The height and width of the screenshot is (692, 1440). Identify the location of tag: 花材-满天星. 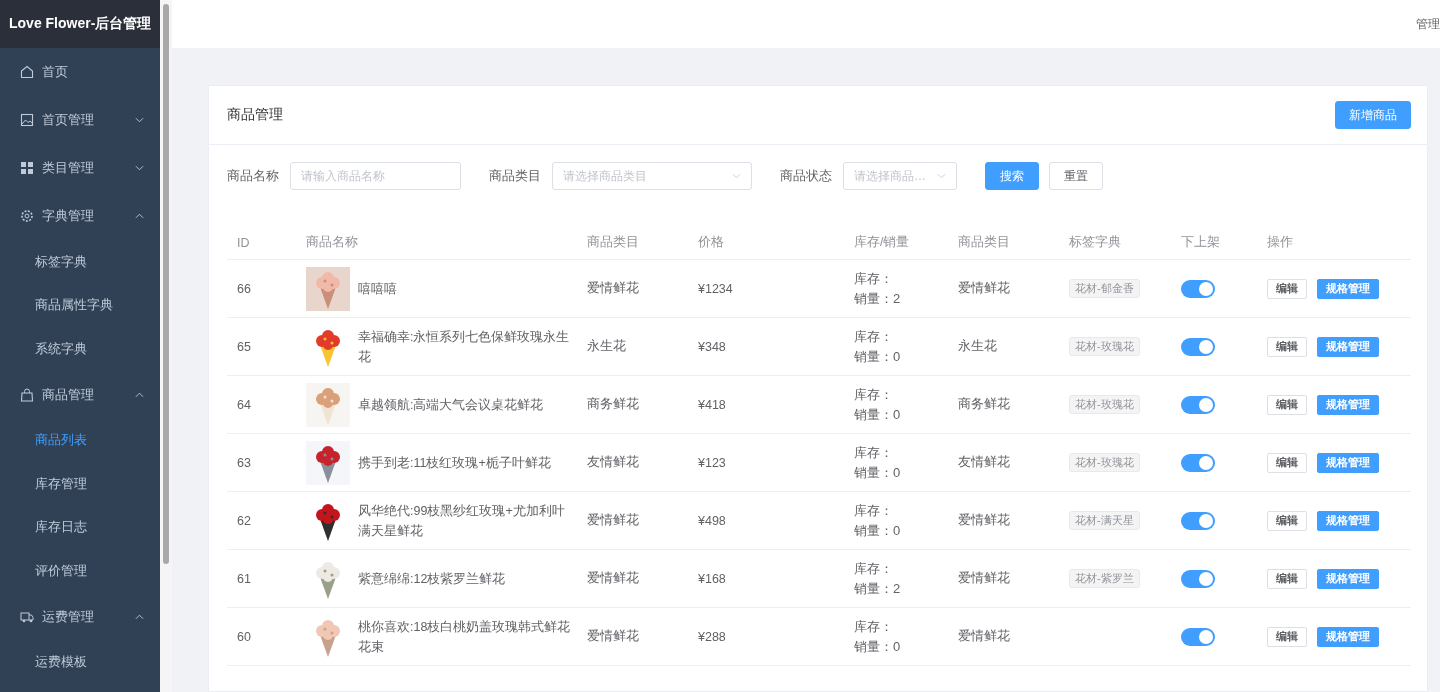
(1104, 520).